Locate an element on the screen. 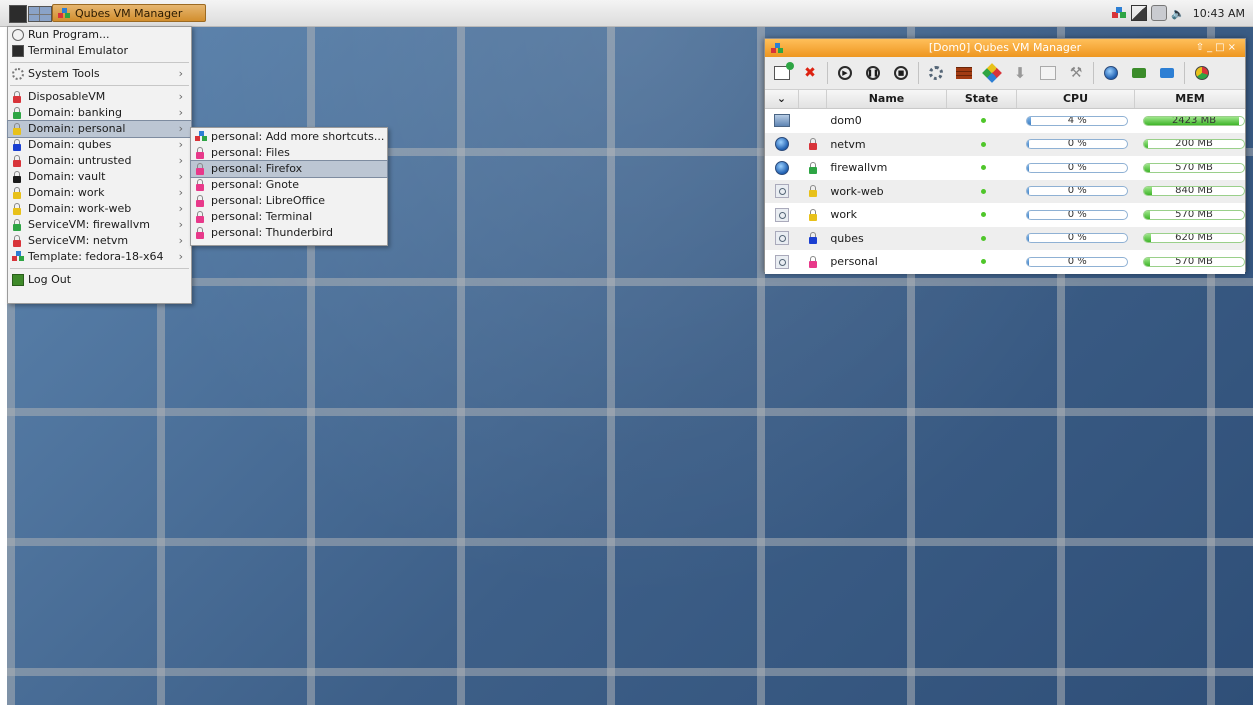 The height and width of the screenshot is (705, 1253). menu-item-domain-work-web: Domain: work-web › is located at coordinates (99, 209).